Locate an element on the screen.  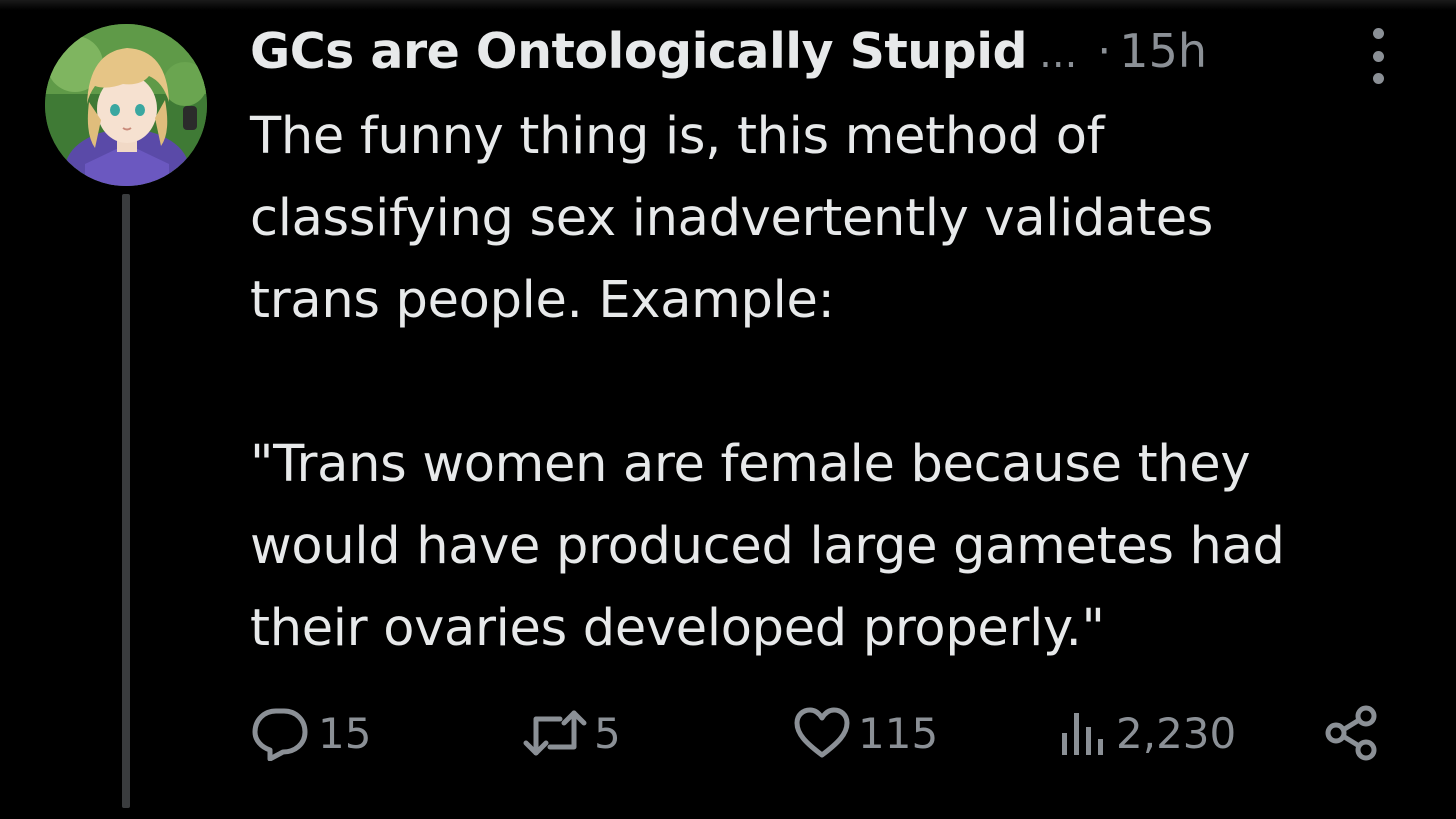
like-count: 115 is located at coordinates (898, 733).